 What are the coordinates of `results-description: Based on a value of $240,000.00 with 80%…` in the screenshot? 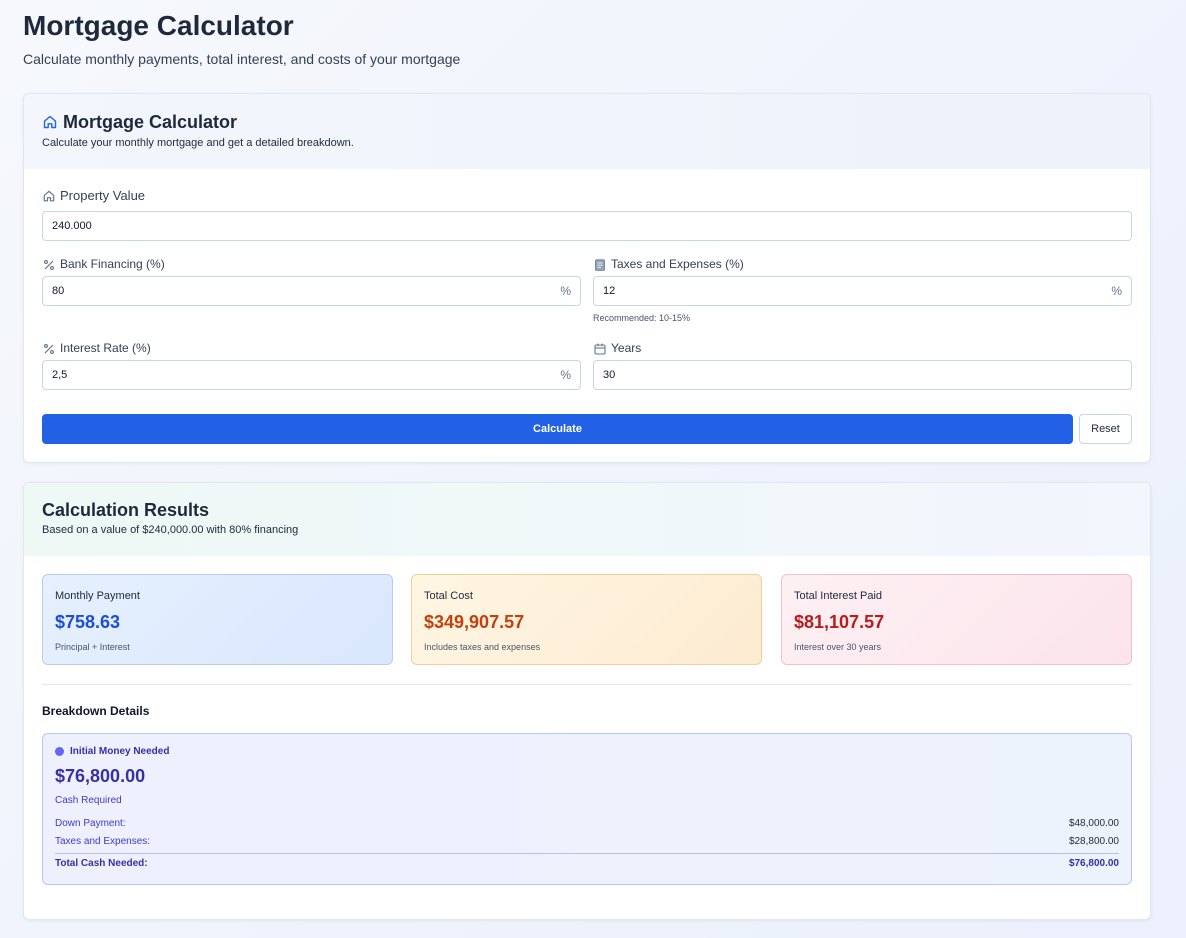 It's located at (170, 530).